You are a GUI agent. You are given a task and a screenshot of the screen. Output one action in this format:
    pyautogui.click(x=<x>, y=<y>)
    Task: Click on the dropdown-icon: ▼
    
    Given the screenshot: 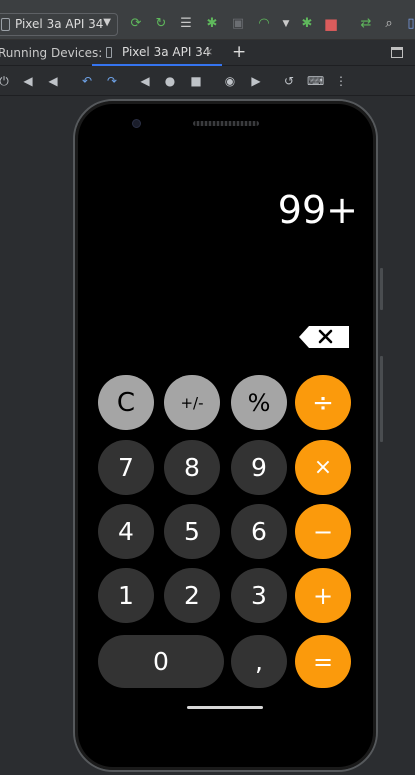 What is the action you would take?
    pyautogui.click(x=286, y=24)
    